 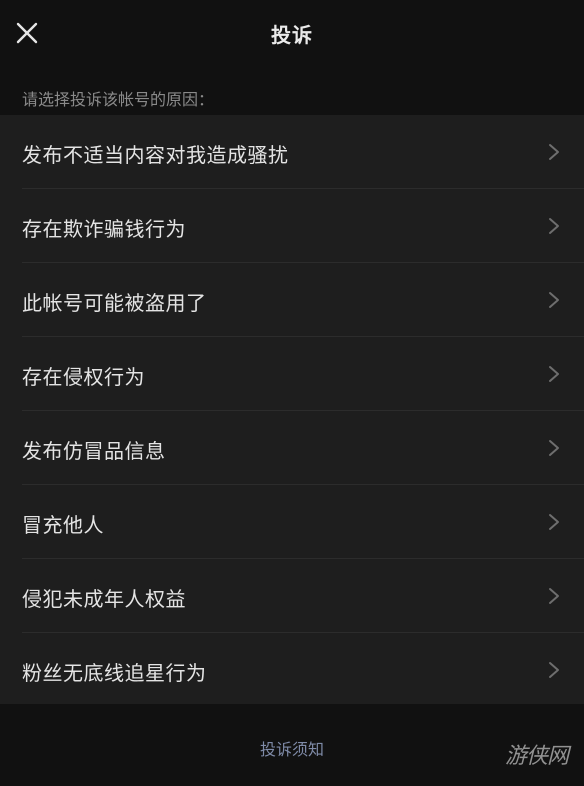 I want to click on page-title: 投诉, so click(x=292, y=35).